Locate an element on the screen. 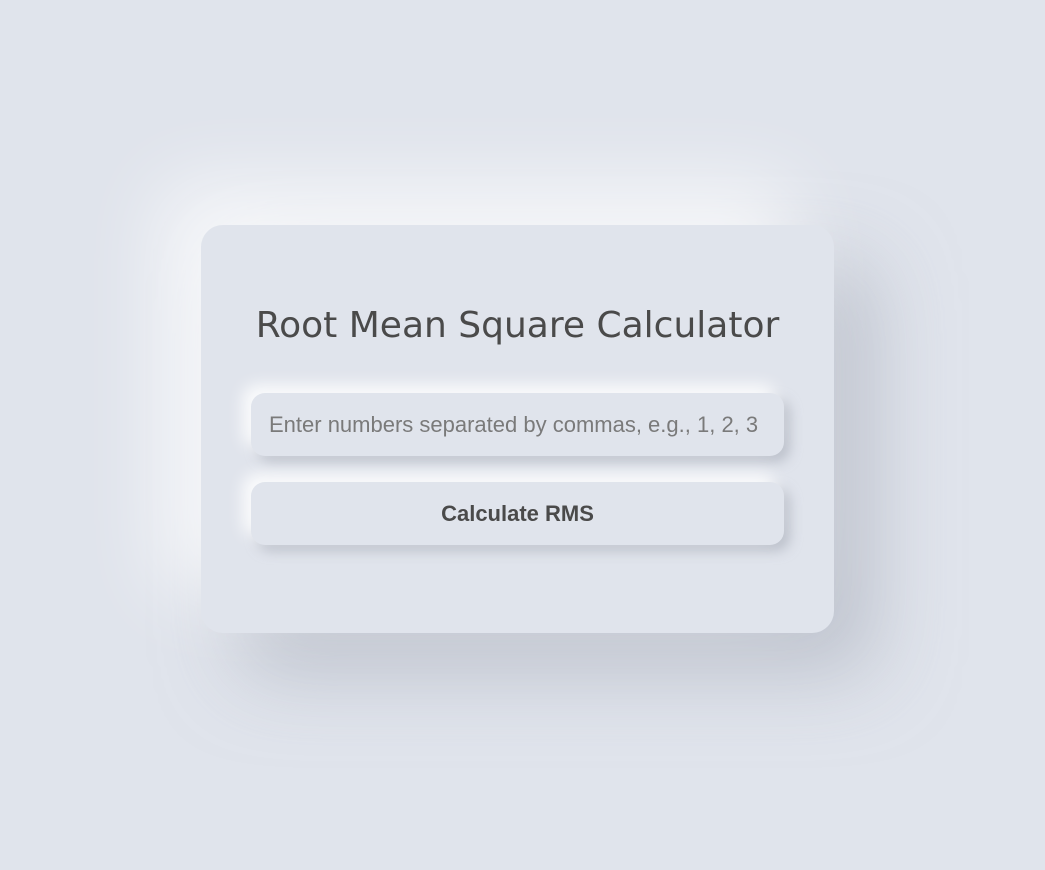 The image size is (1045, 870). calculate-rms-button: Calculate RMS is located at coordinates (517, 513).